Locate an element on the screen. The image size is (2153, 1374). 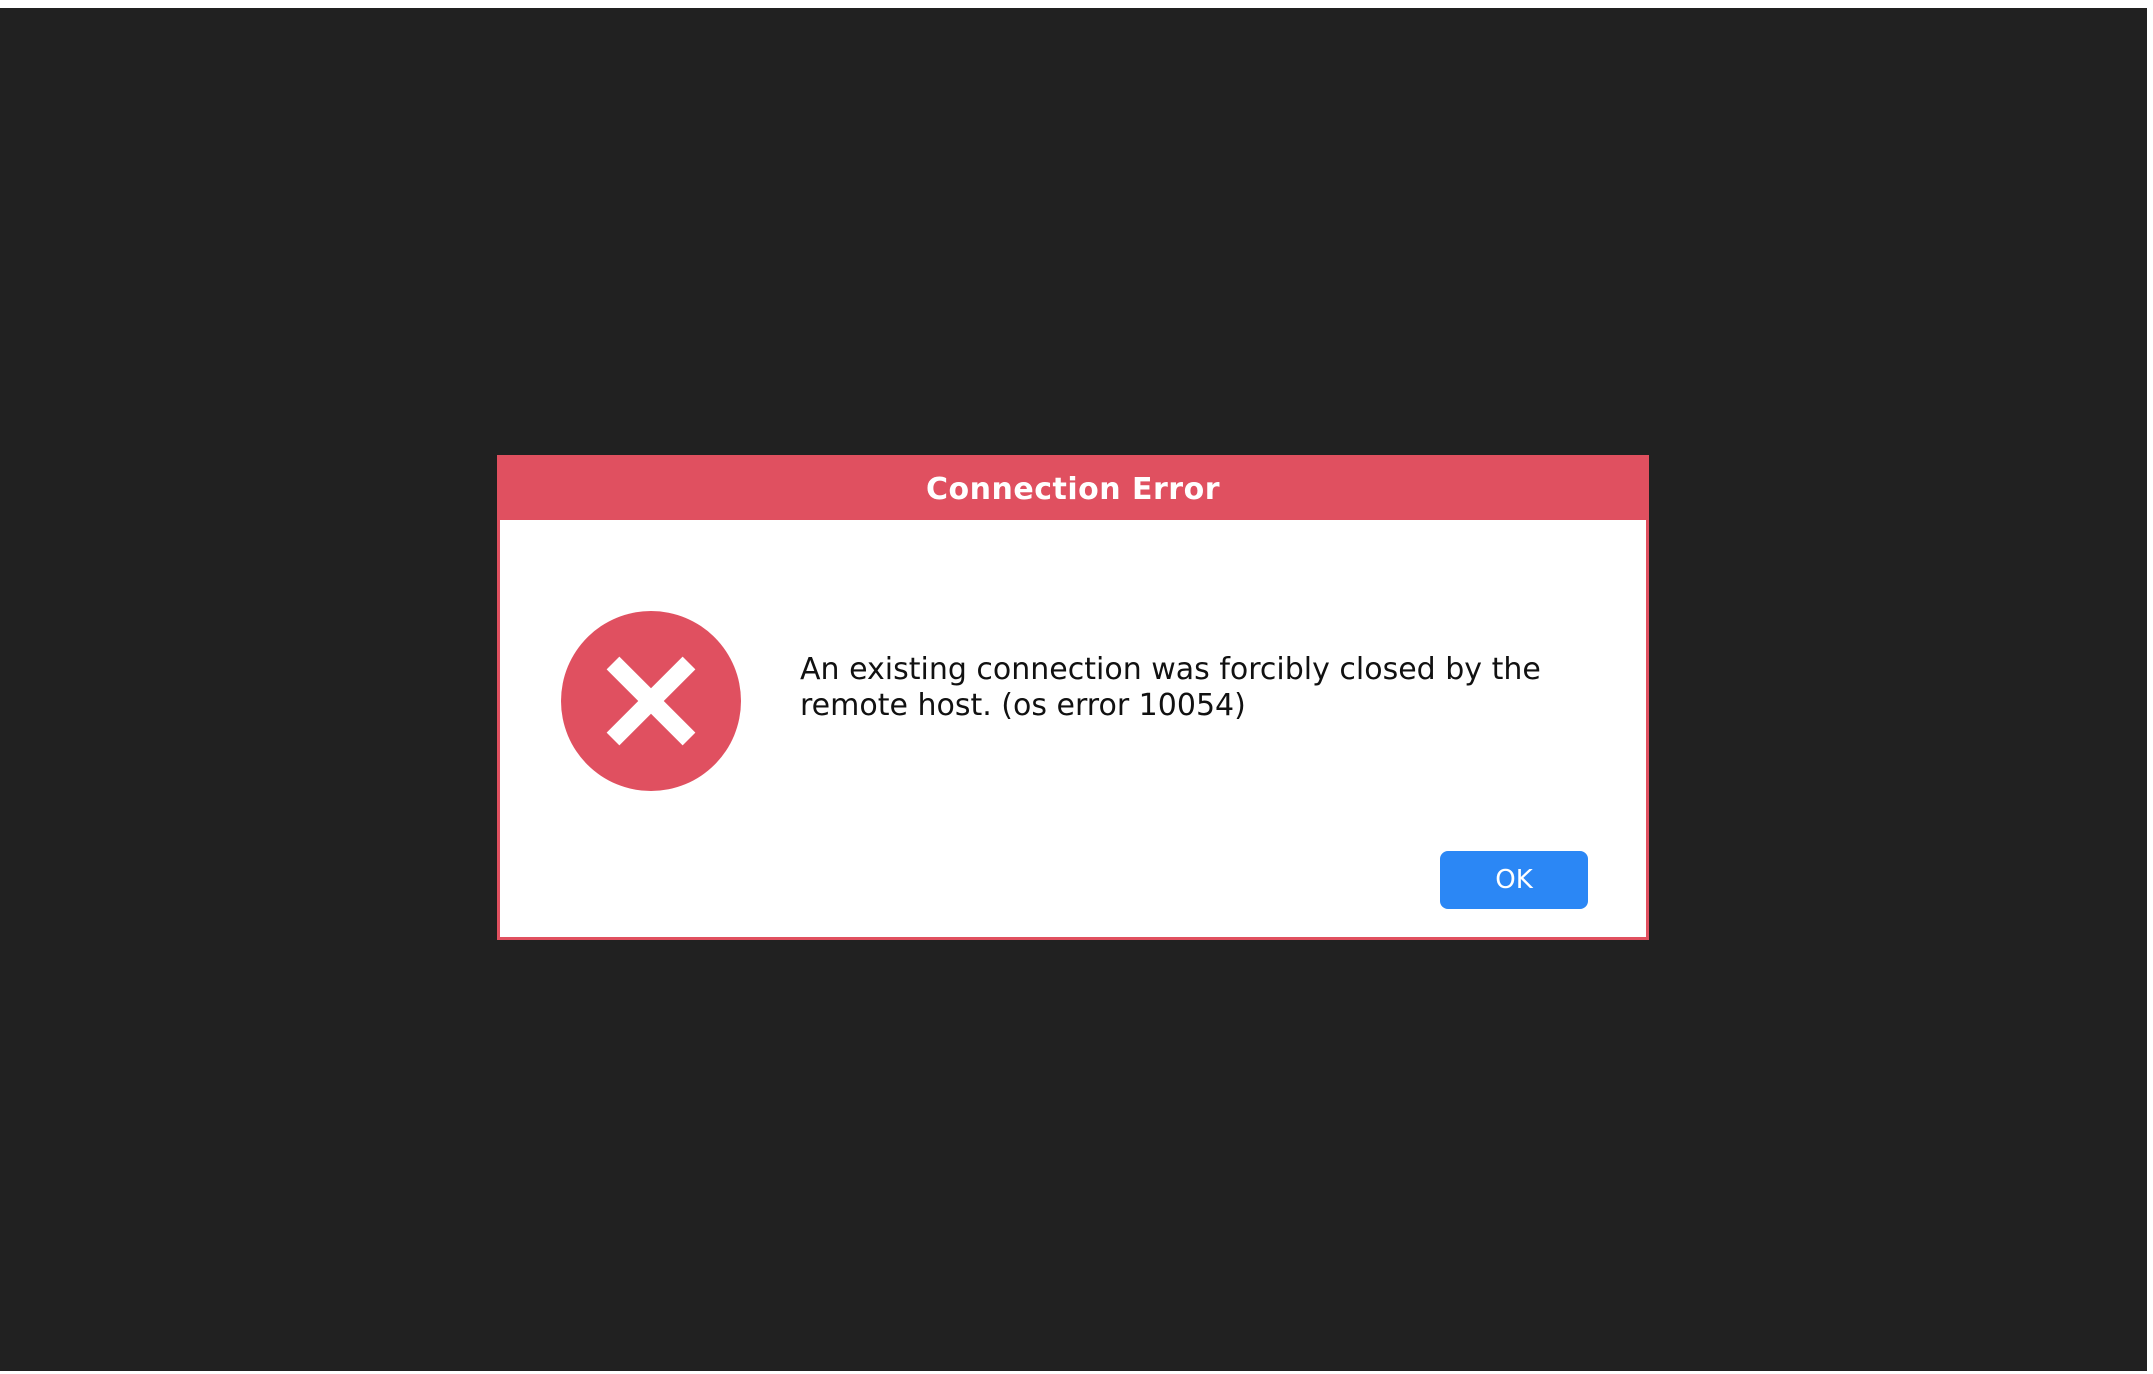
dialog-header: Connection Error is located at coordinates (1073, 489).